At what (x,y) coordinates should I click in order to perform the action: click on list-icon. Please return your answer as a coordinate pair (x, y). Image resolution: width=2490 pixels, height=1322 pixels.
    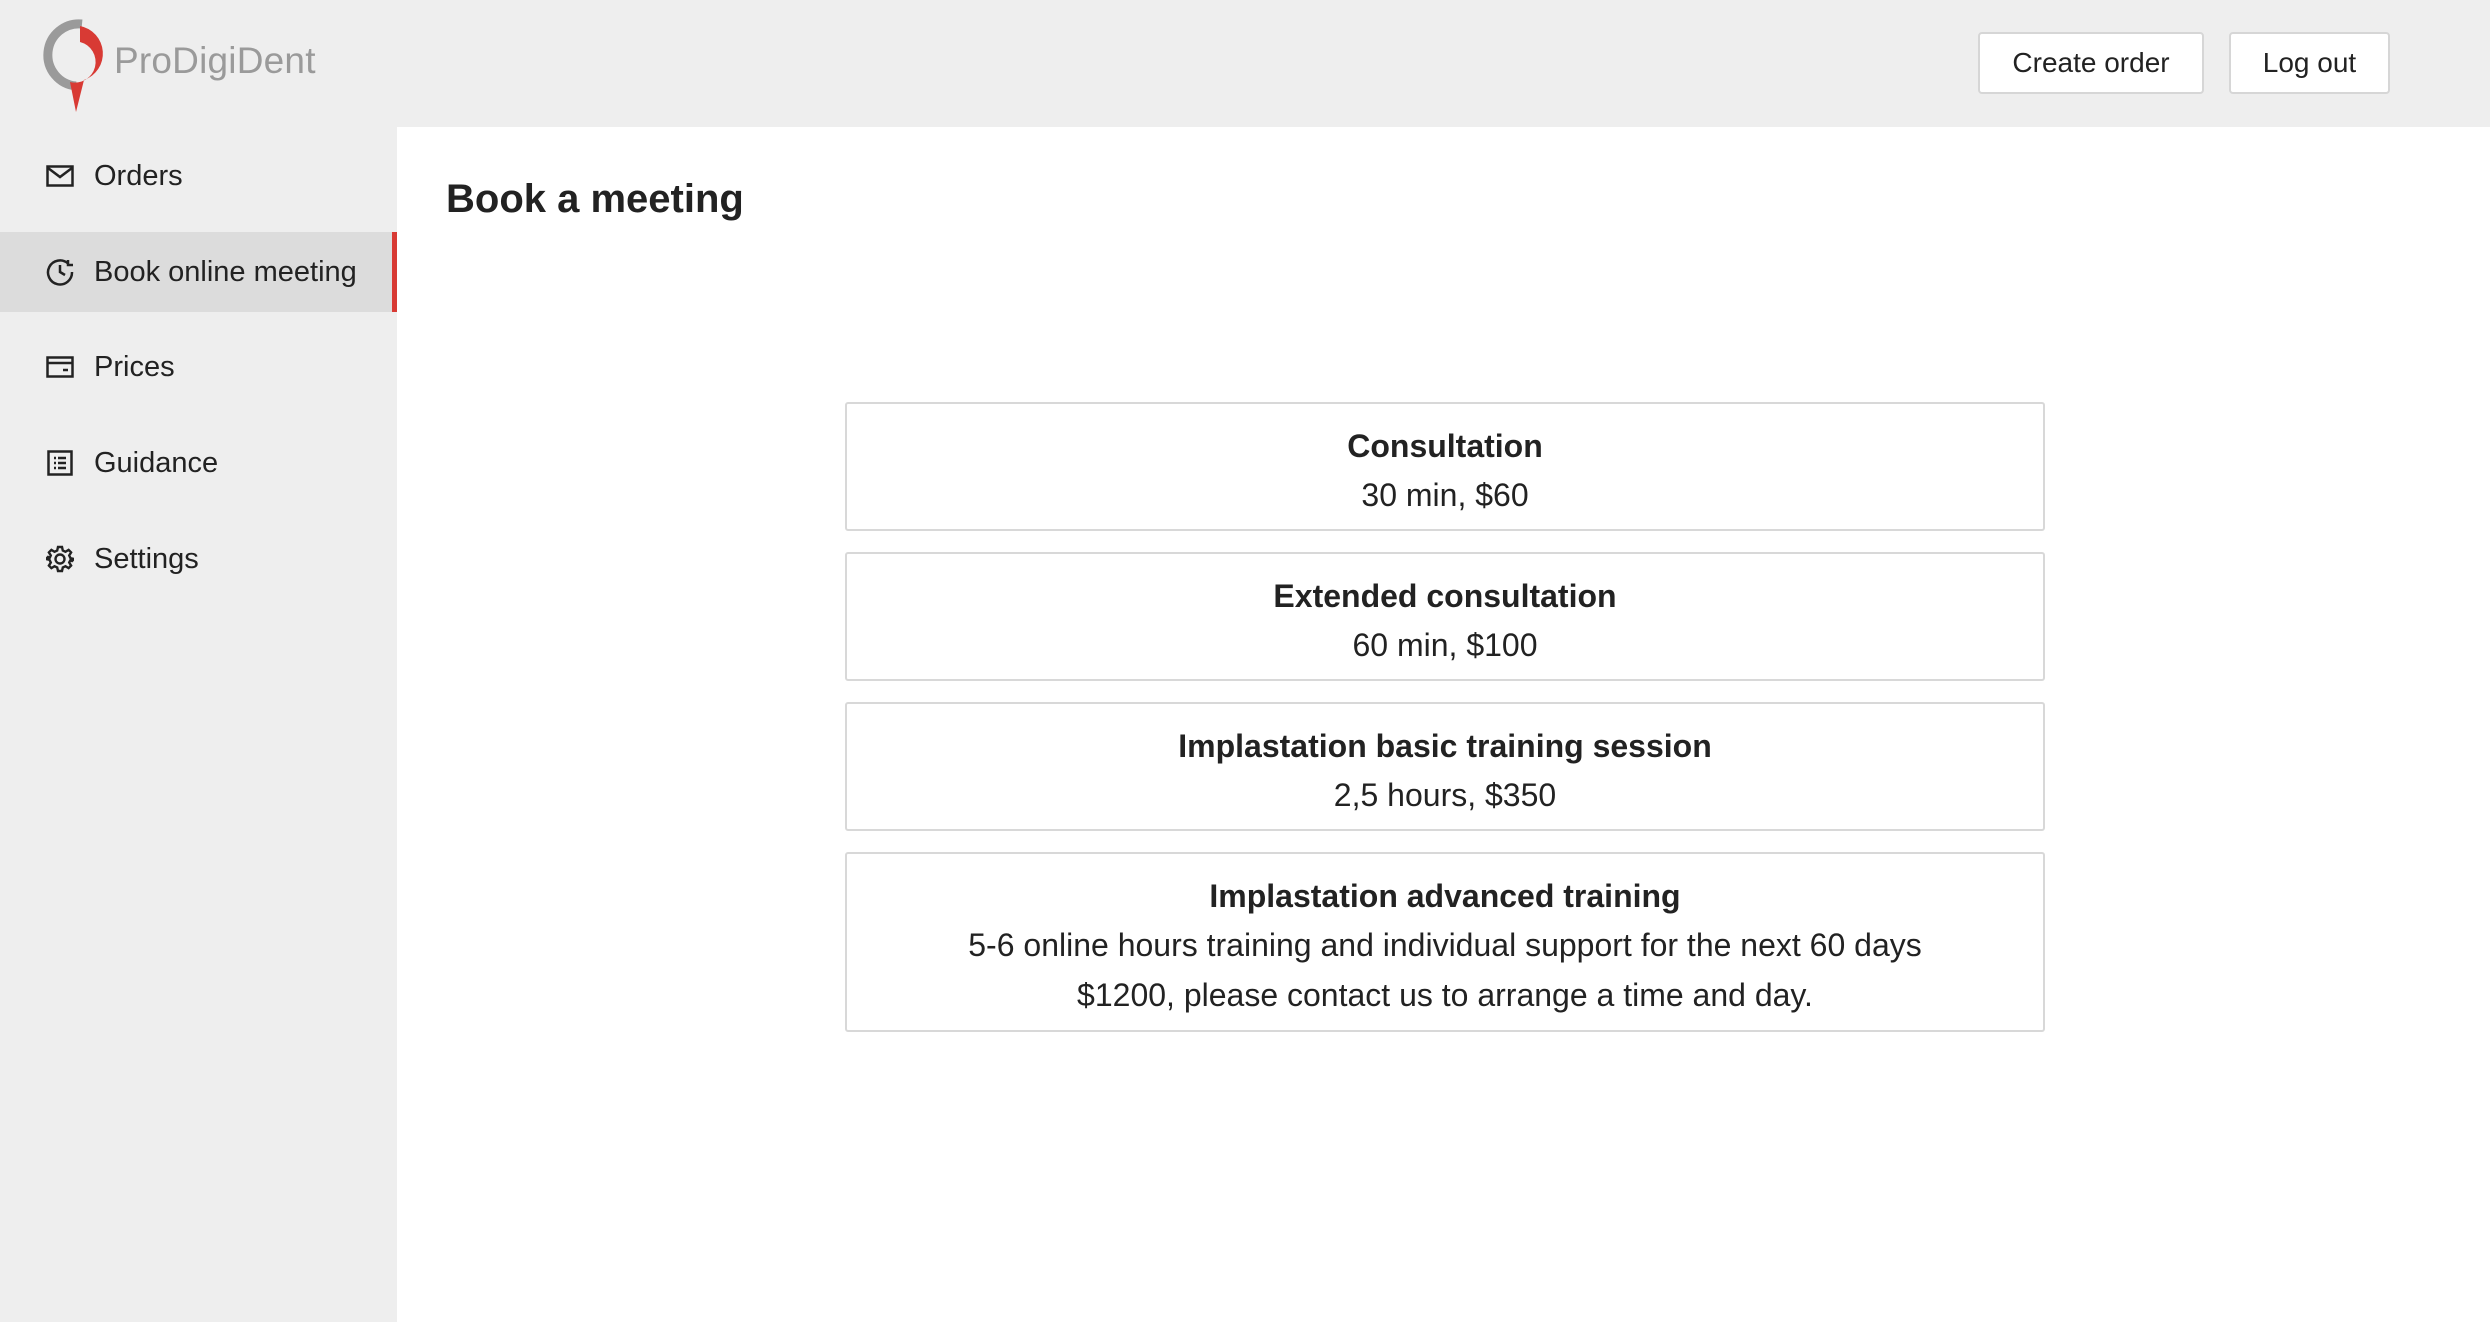
    Looking at the image, I should click on (60, 463).